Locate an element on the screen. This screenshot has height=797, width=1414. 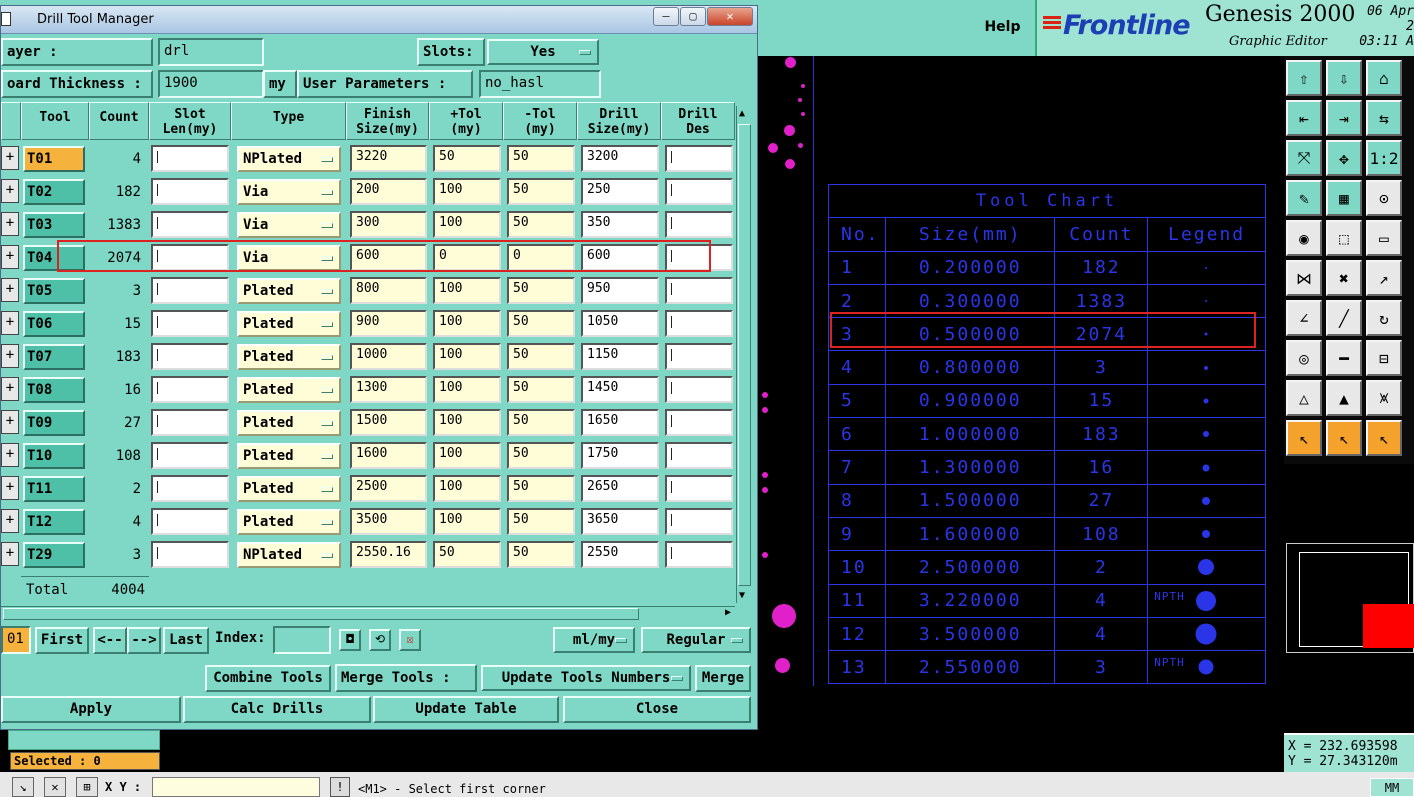
circle-icon: ◉ is located at coordinates (1304, 238).